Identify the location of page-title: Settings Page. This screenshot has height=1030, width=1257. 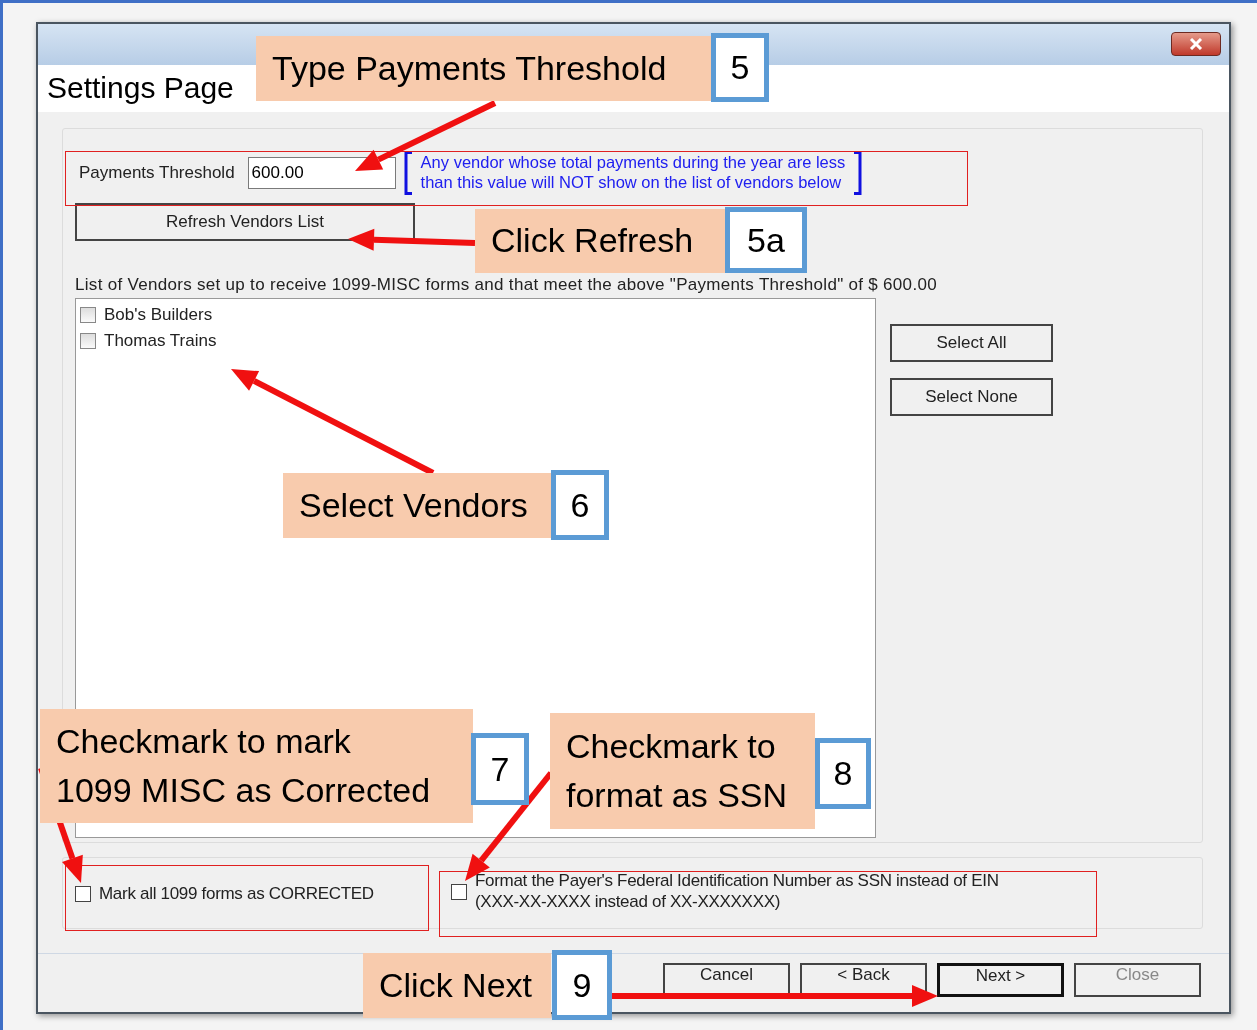
(140, 88).